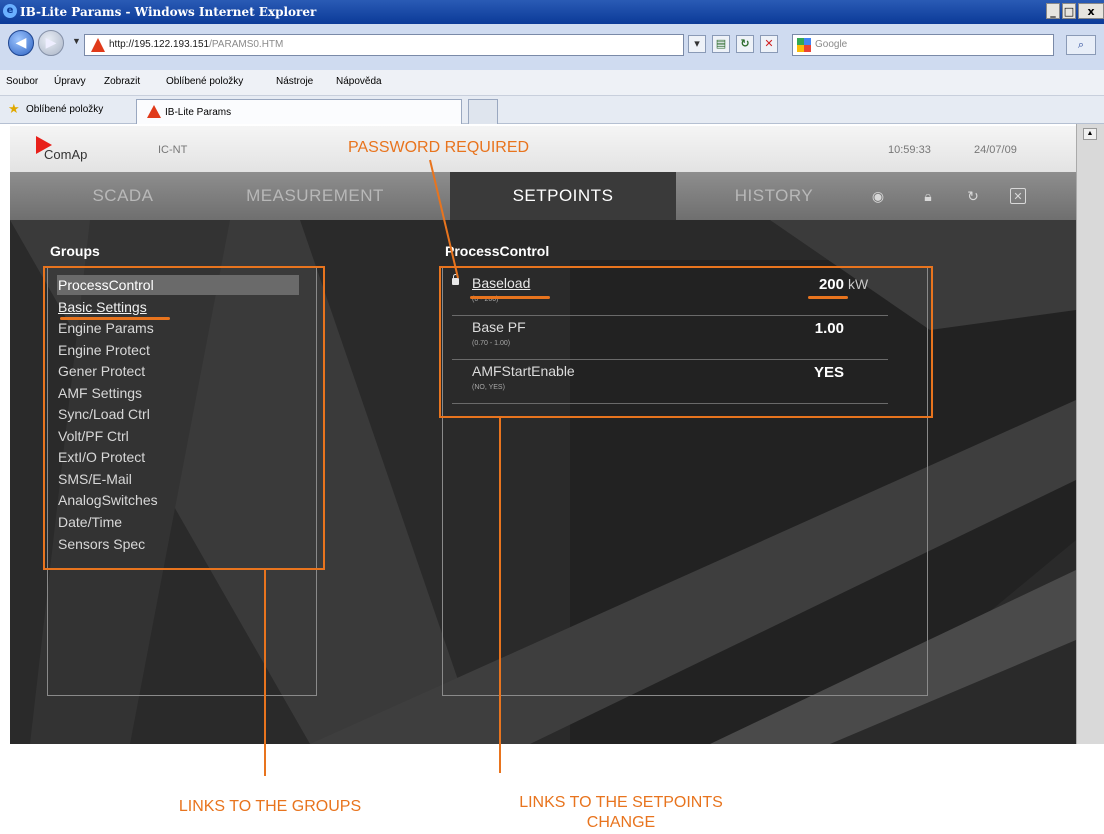  I want to click on annotation-line-groups, so click(265, 673).